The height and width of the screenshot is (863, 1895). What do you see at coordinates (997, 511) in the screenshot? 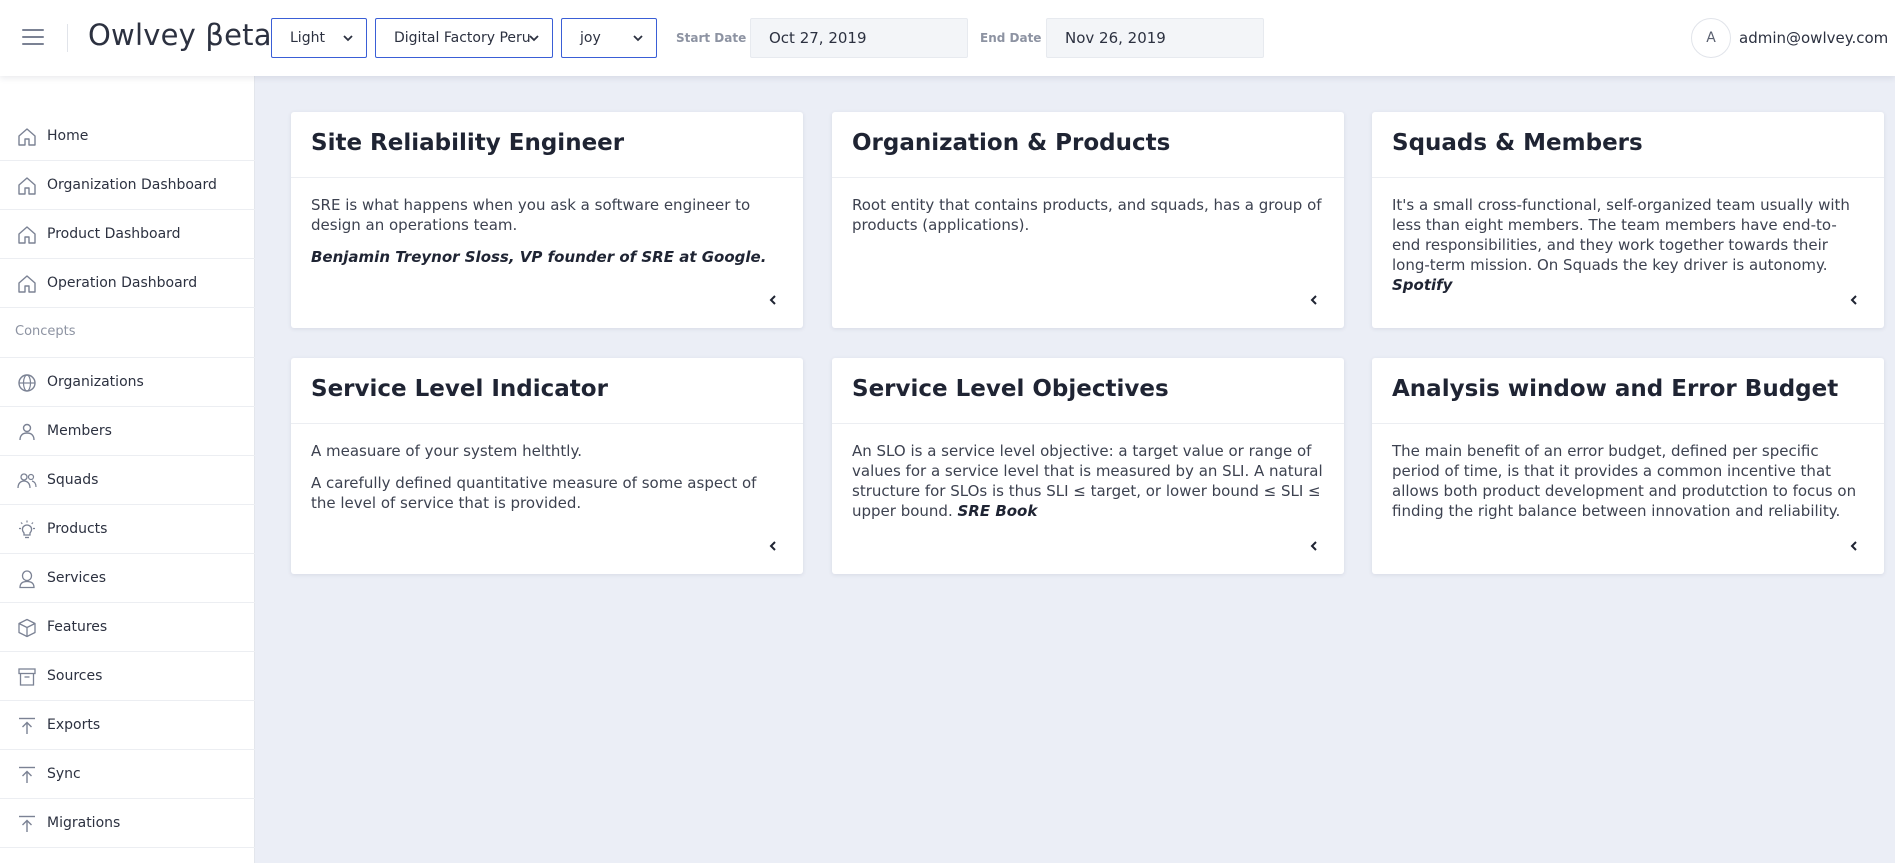
I see `card-quote: SRE Book` at bounding box center [997, 511].